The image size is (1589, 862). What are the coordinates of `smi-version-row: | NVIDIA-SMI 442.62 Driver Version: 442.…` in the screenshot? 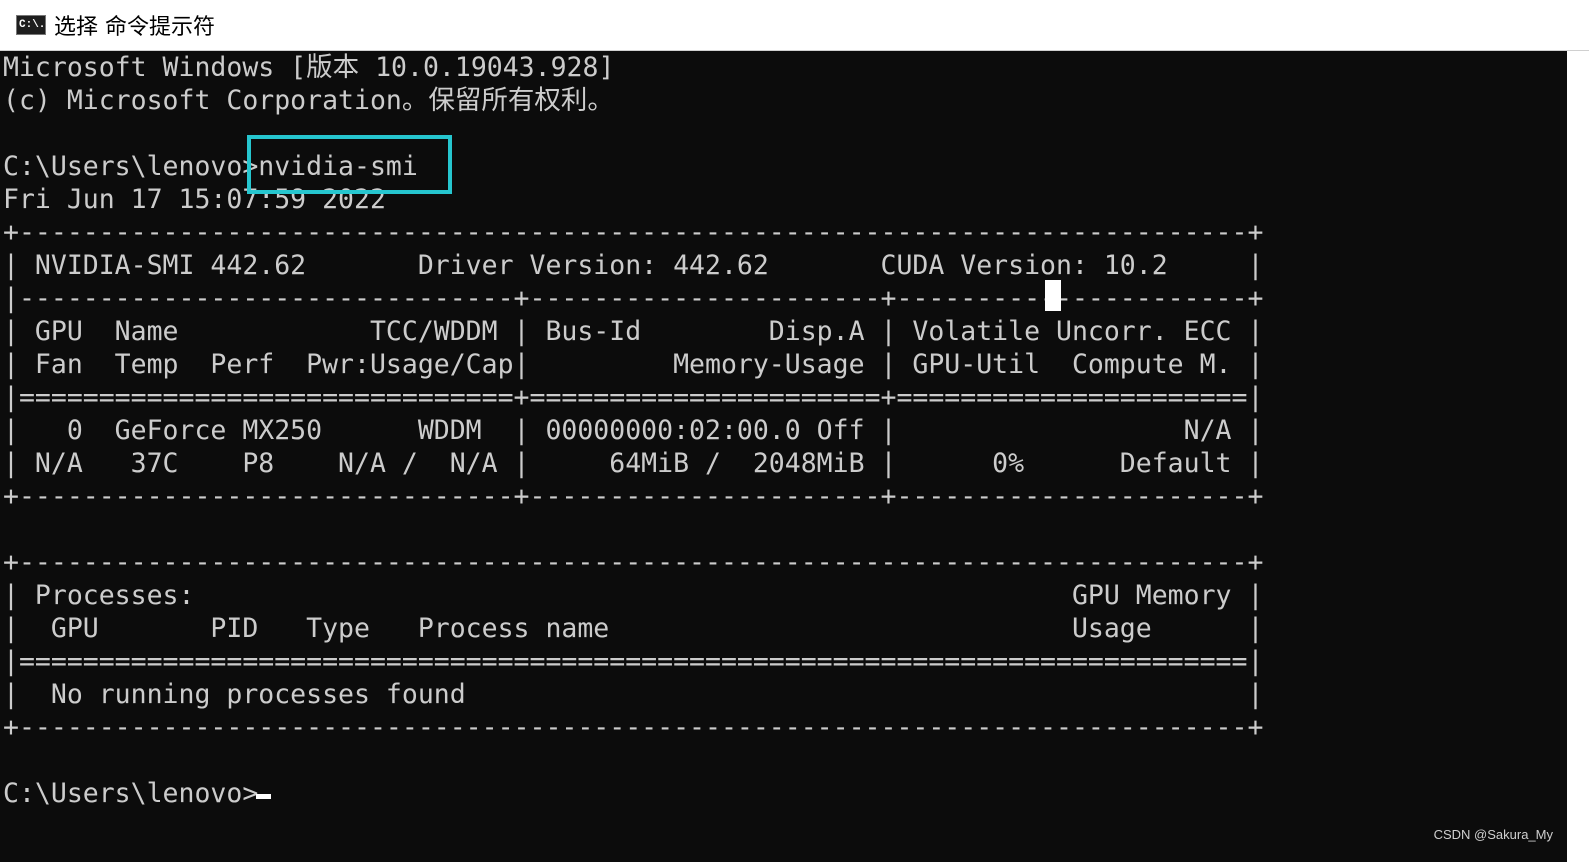 It's located at (633, 265).